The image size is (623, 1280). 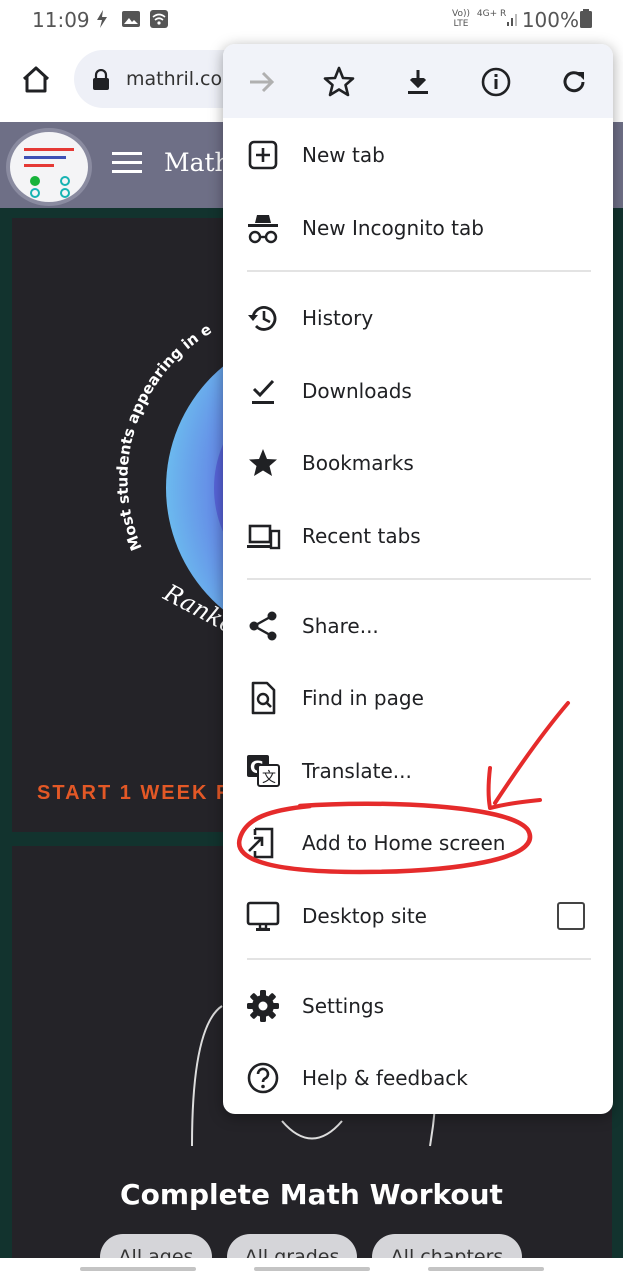 What do you see at coordinates (311, 1194) in the screenshot?
I see `workout-title: Complete Math Workout` at bounding box center [311, 1194].